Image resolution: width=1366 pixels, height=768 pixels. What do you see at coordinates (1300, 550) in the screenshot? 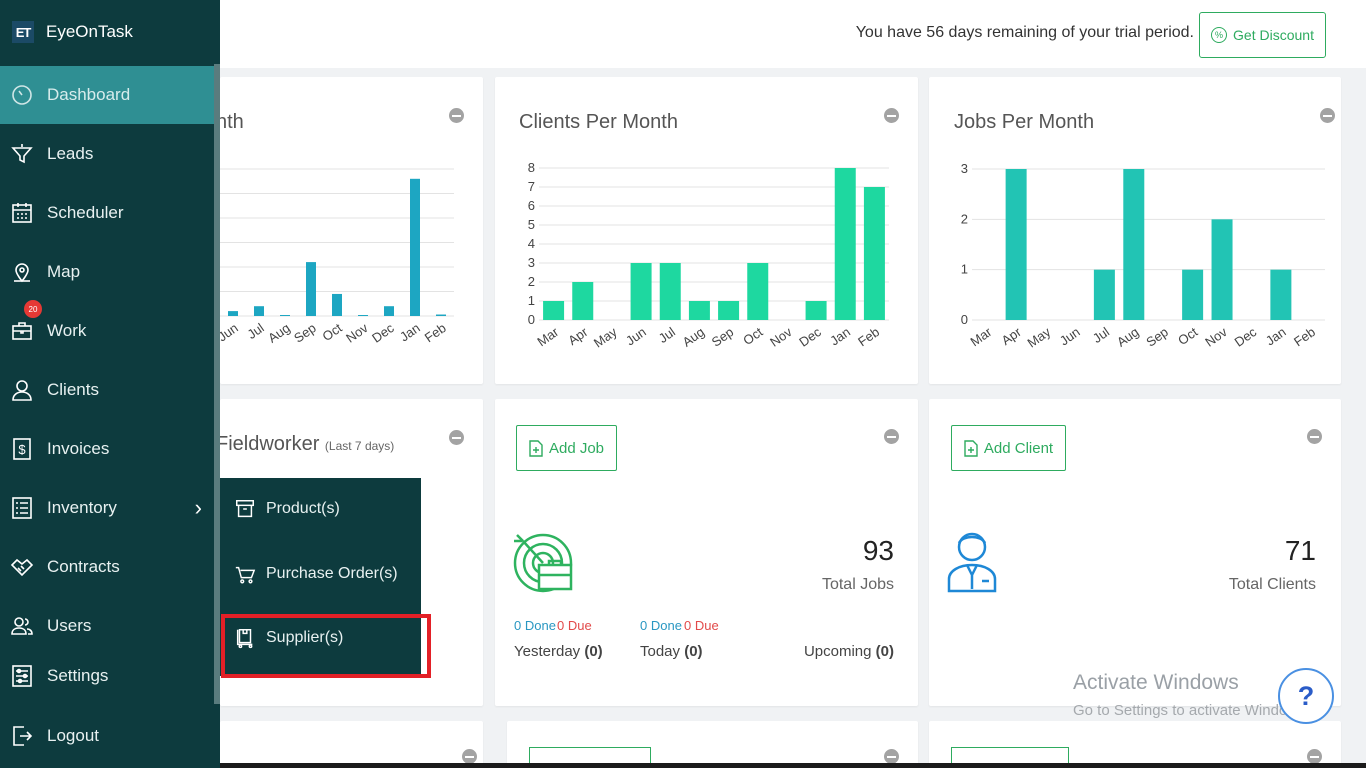
I see `total-clients-value: 71` at bounding box center [1300, 550].